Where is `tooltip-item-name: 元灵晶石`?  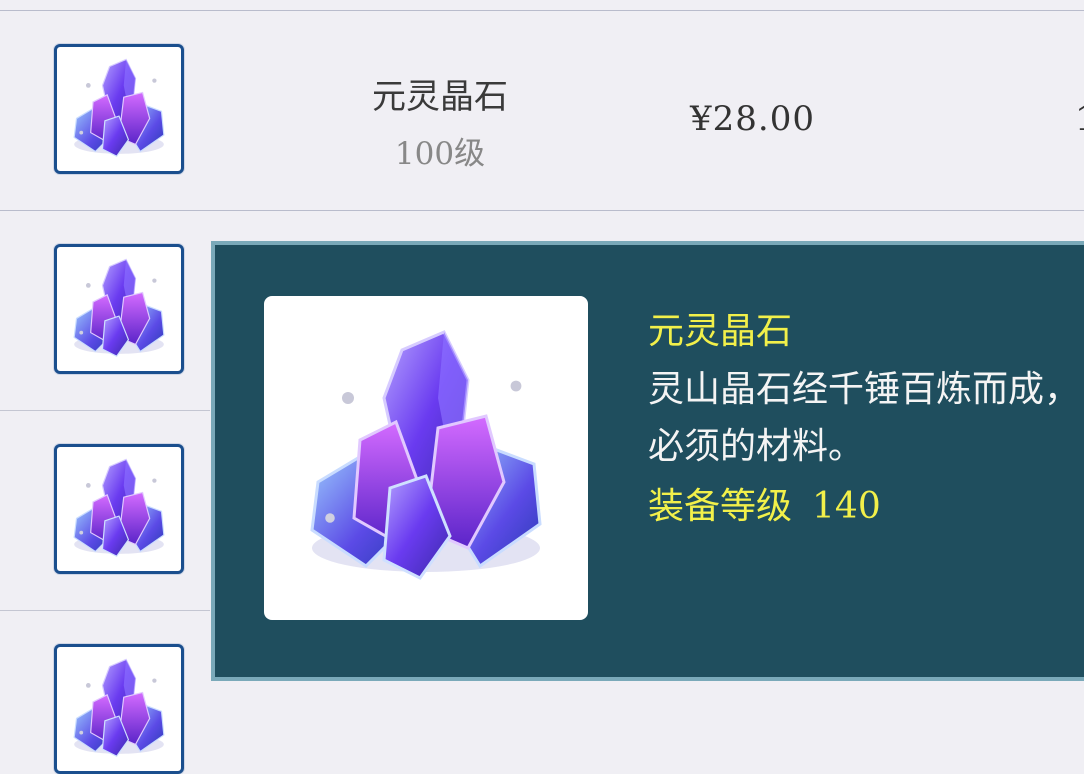 tooltip-item-name: 元灵晶石 is located at coordinates (720, 331).